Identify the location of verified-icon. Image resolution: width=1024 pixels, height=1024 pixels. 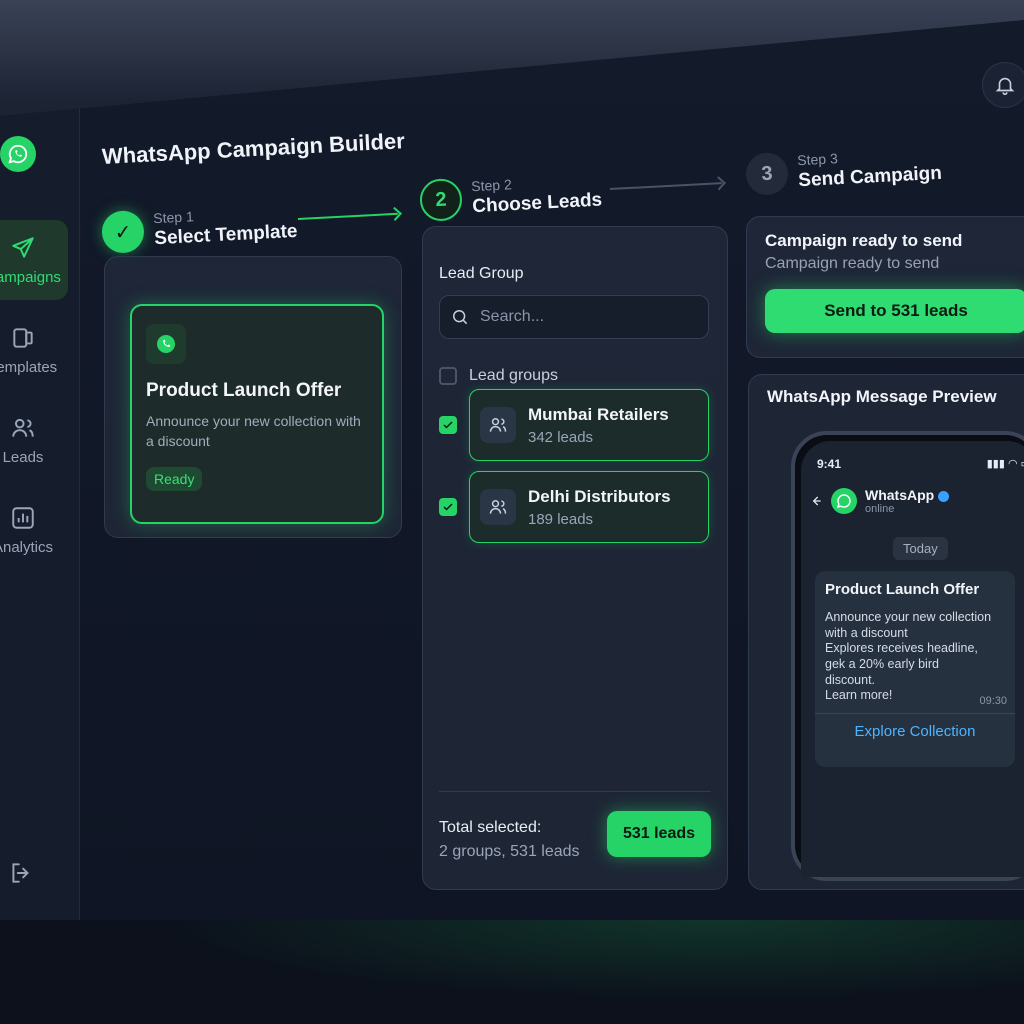
(944, 496).